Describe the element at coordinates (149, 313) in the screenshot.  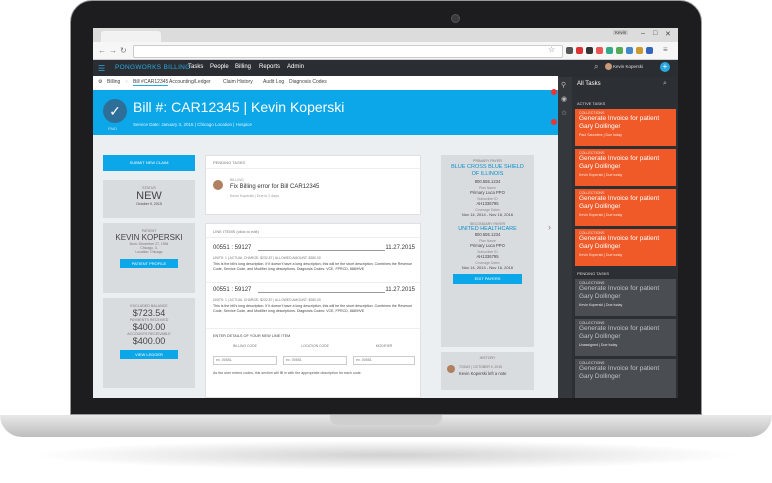
I see `balance-value: $723.54` at that location.